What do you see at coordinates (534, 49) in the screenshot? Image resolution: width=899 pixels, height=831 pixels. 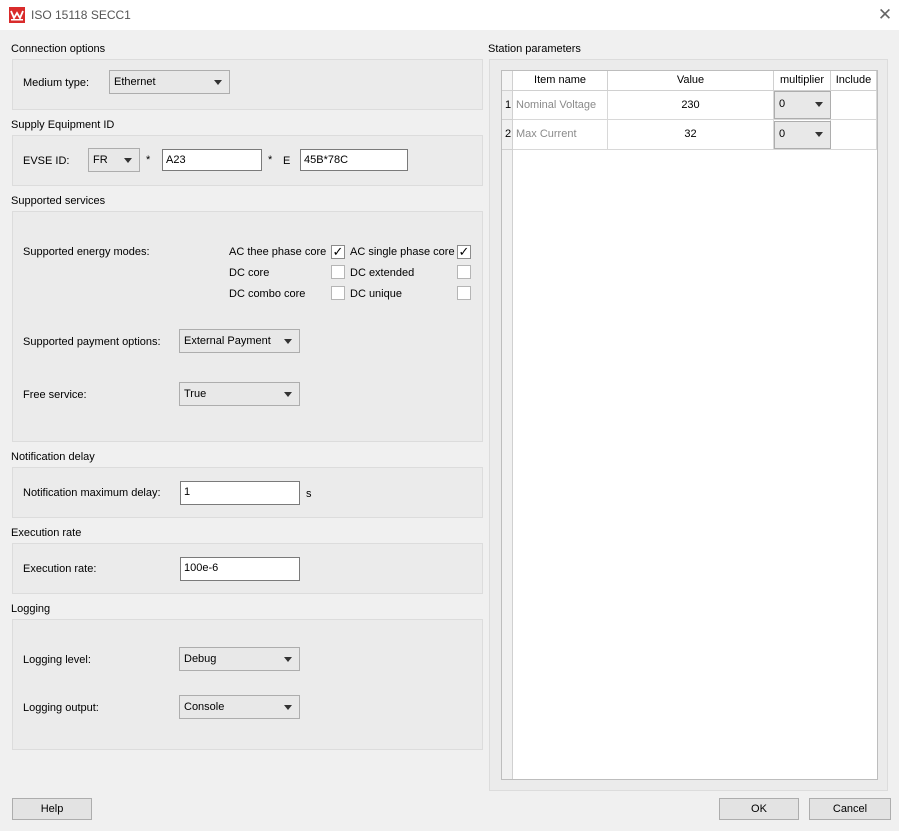 I see `station-parameters-label: Station parameters` at bounding box center [534, 49].